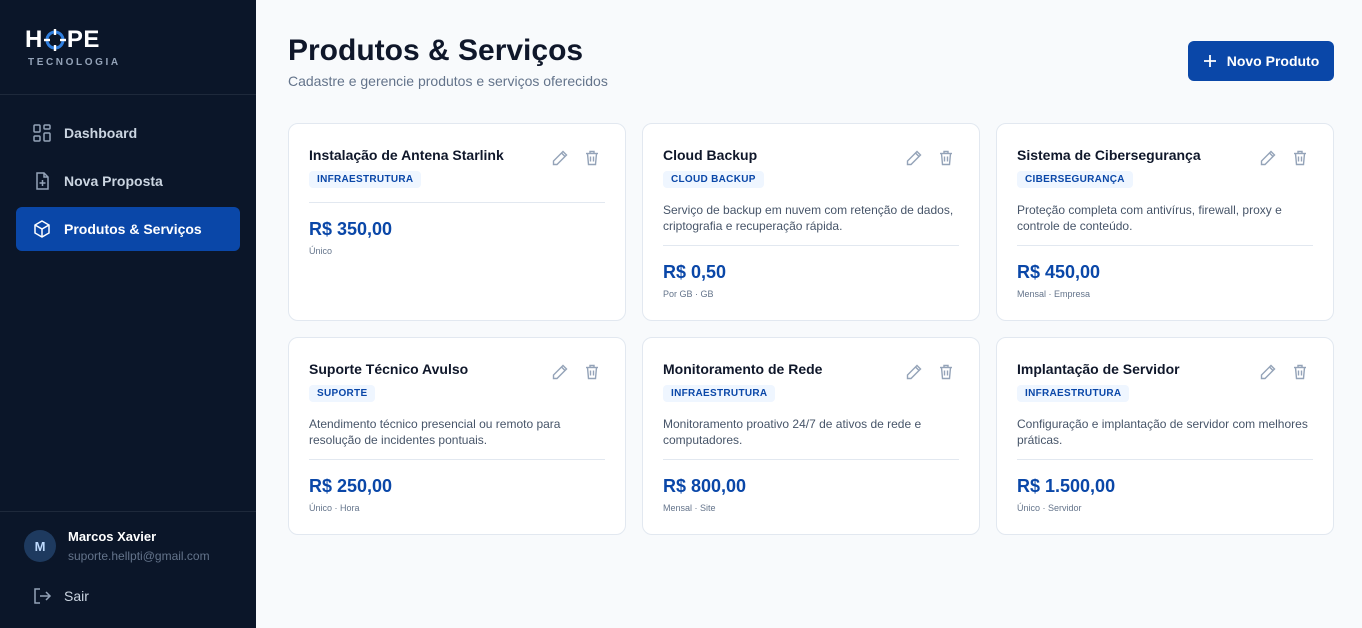 The image size is (1362, 628). What do you see at coordinates (1273, 61) in the screenshot?
I see `new-product-label: Novo Produto` at bounding box center [1273, 61].